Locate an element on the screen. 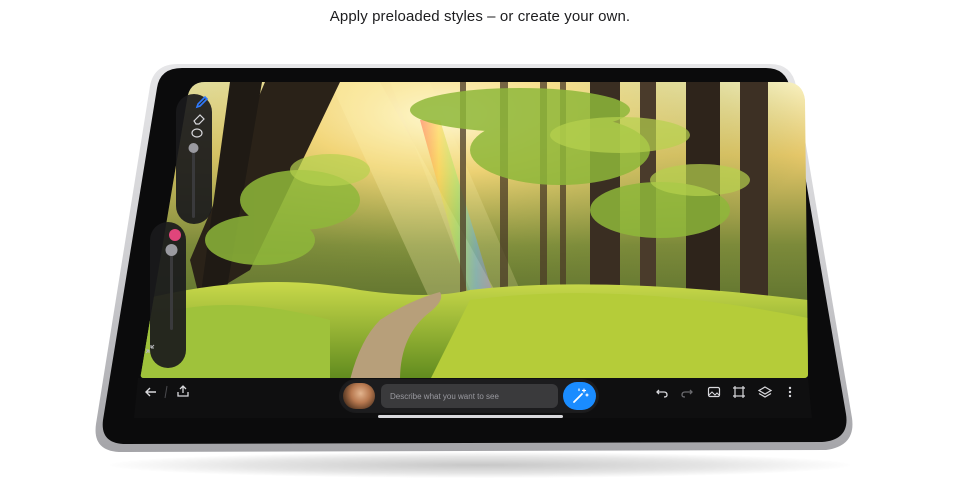 Image resolution: width=960 pixels, height=488 pixels. pencil-icon is located at coordinates (202, 103).